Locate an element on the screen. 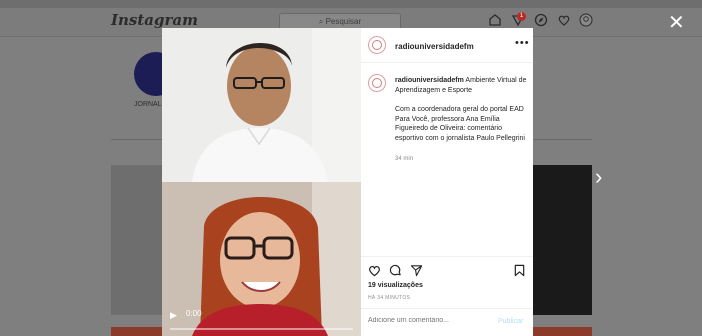 This screenshot has height=336, width=702. caption-avatar is located at coordinates (377, 83).